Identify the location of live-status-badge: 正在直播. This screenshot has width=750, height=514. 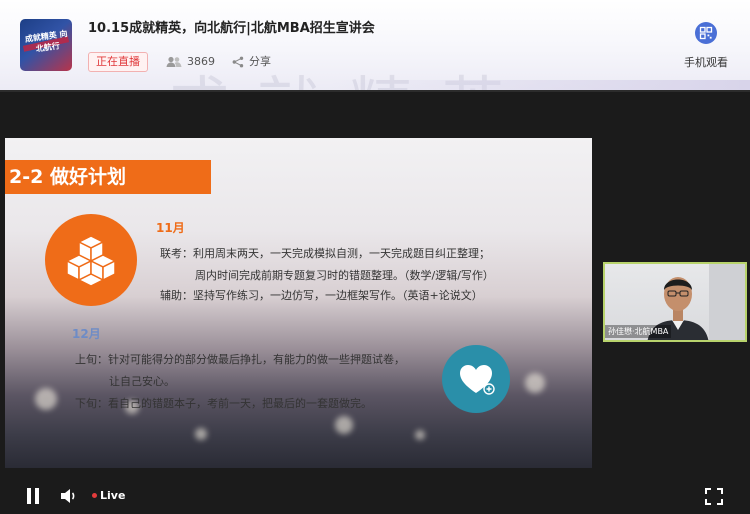
(118, 62).